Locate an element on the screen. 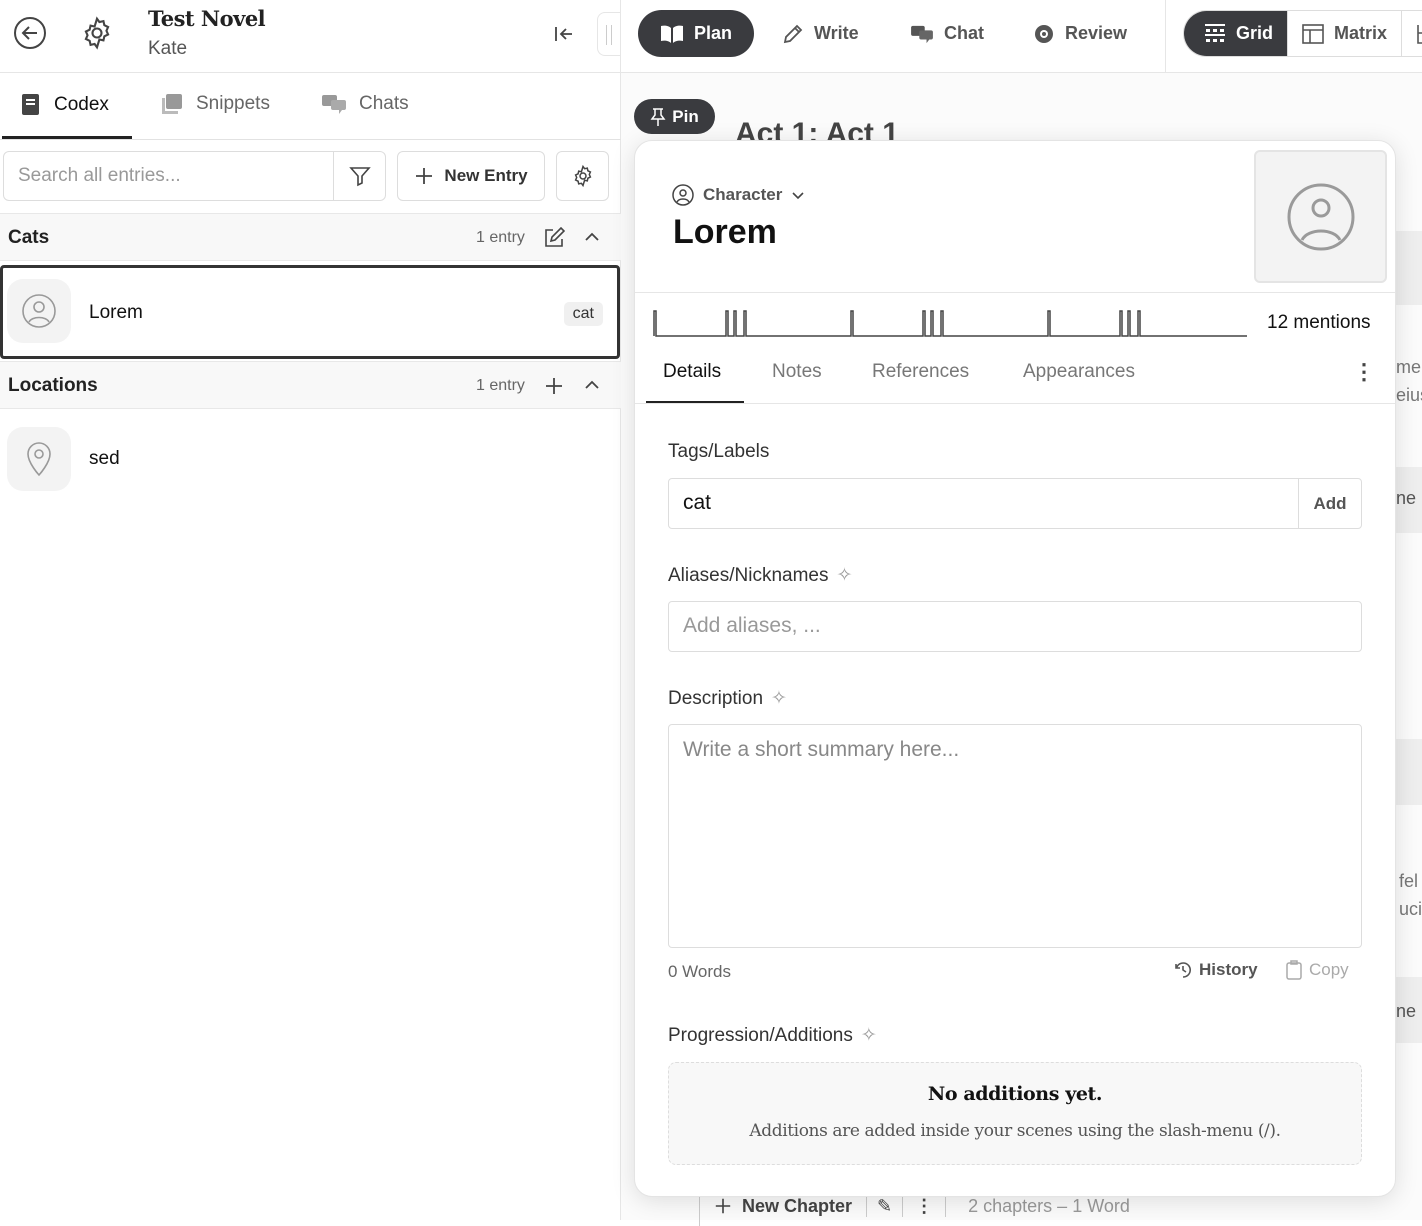 This screenshot has height=1226, width=1422. copy-button: Copy is located at coordinates (1317, 970).